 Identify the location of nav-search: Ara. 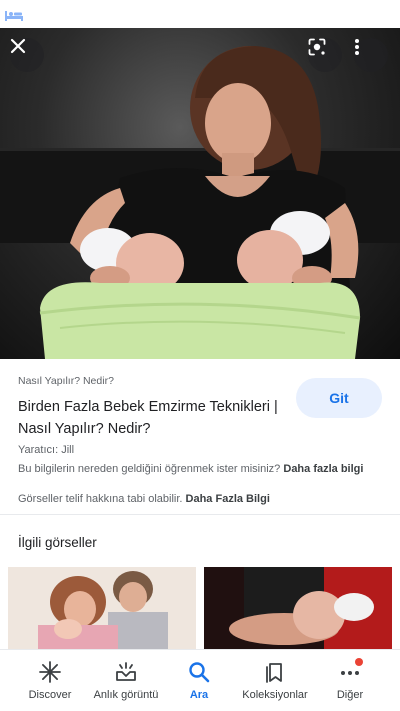
(199, 680).